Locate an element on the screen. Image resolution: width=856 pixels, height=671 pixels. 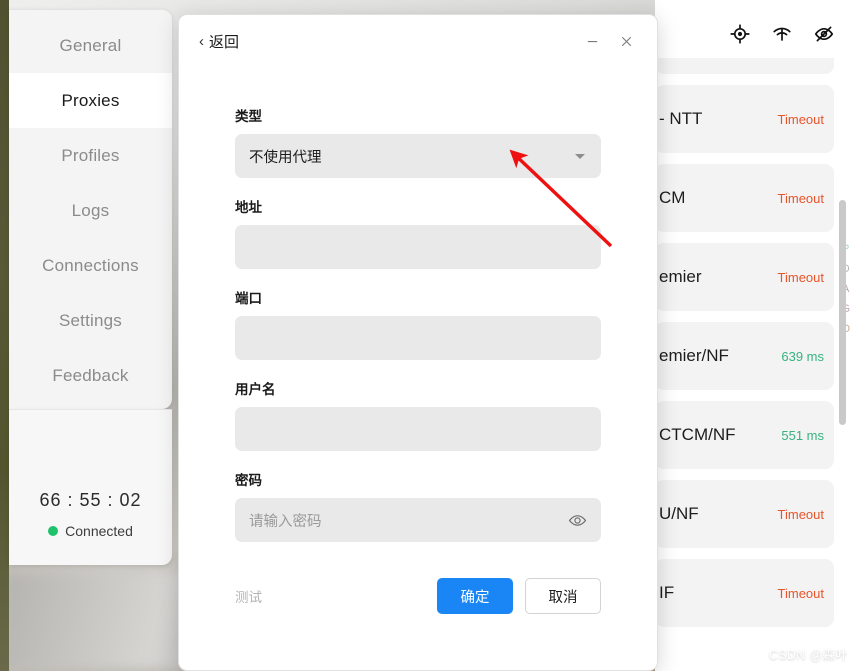
field-label-port: 端口 is located at coordinates (248, 298).